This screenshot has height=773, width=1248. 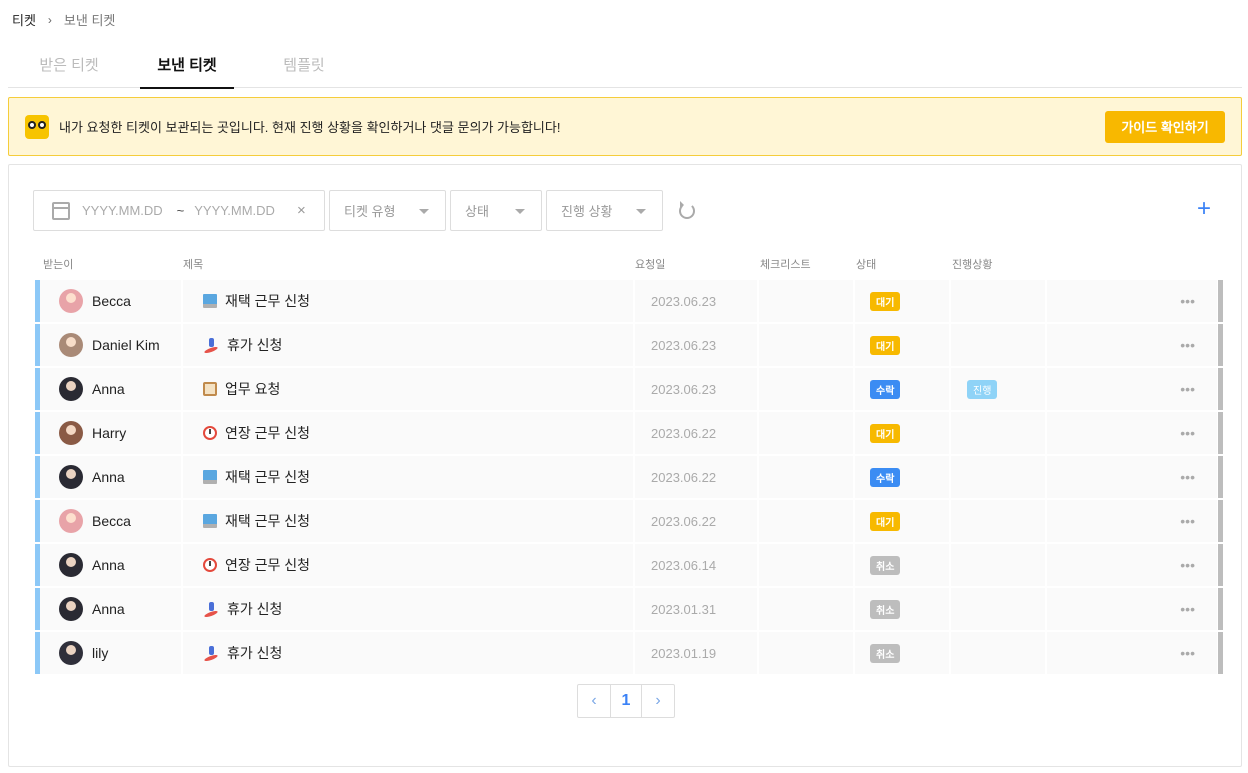 I want to click on alarm-clock-icon, so click(x=210, y=565).